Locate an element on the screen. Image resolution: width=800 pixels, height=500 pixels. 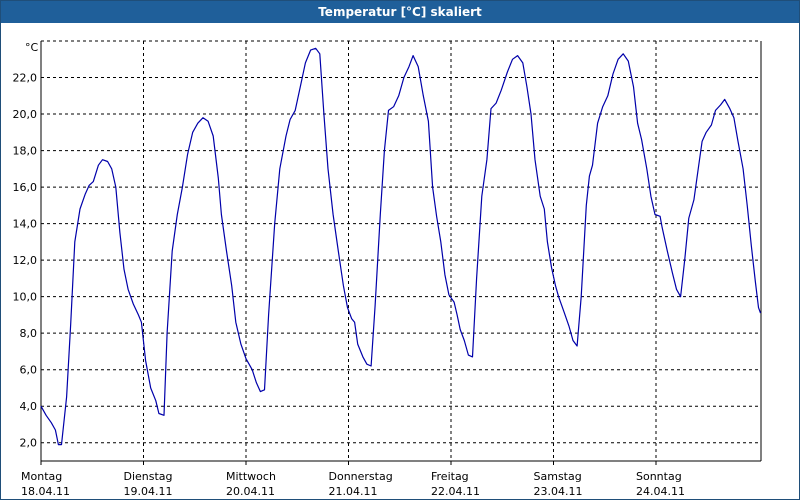
y-tick-label: 8,0 is located at coordinates (29, 333).